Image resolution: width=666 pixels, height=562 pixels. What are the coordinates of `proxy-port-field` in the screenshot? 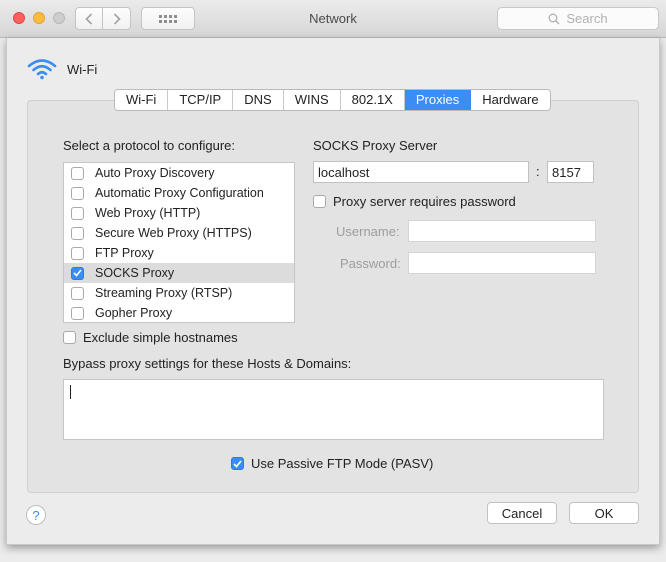 It's located at (570, 172).